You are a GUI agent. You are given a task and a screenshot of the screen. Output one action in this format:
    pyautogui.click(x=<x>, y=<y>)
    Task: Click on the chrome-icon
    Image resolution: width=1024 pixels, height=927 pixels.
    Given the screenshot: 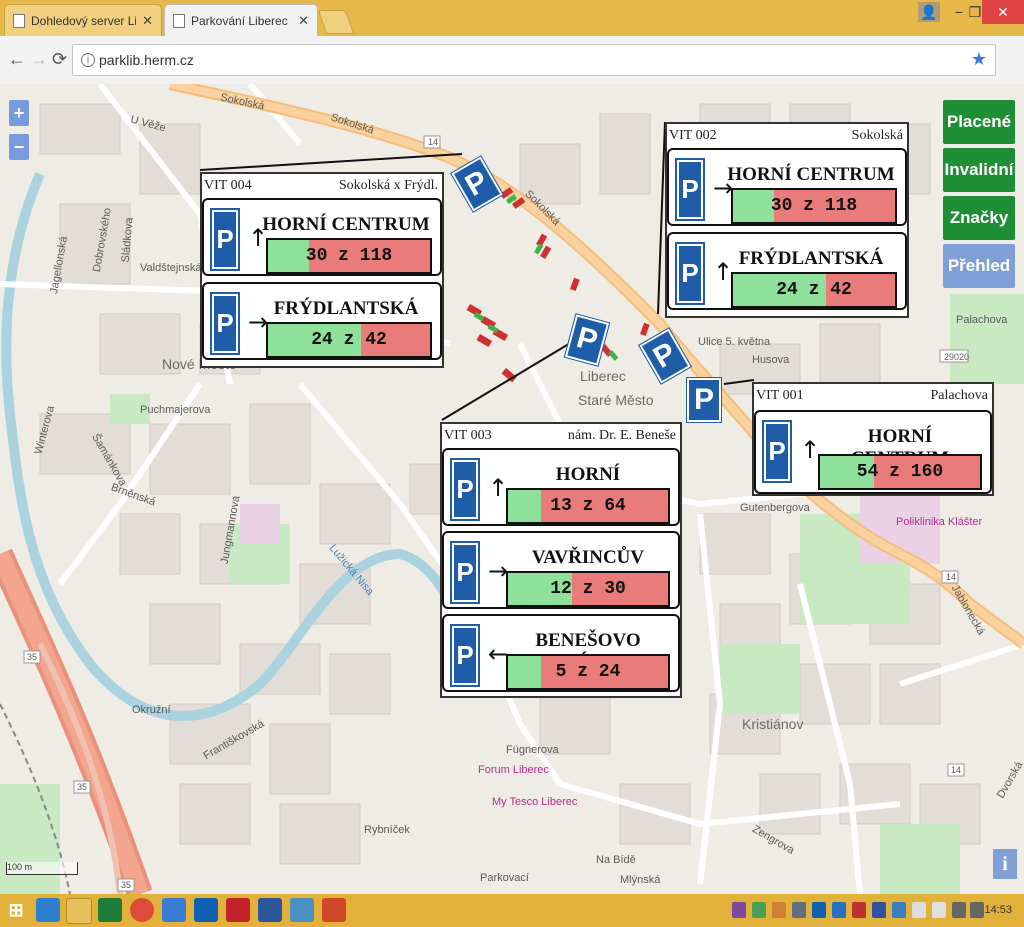 What is the action you would take?
    pyautogui.click(x=142, y=910)
    